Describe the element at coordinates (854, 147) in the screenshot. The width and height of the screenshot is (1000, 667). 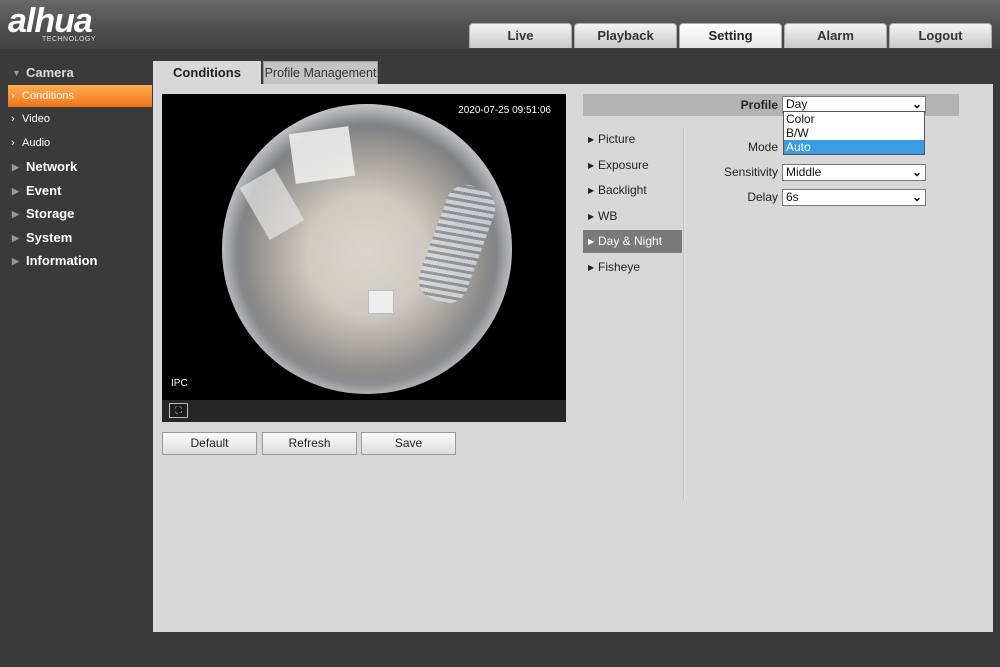
I see `dropdown-option-auto: Auto` at that location.